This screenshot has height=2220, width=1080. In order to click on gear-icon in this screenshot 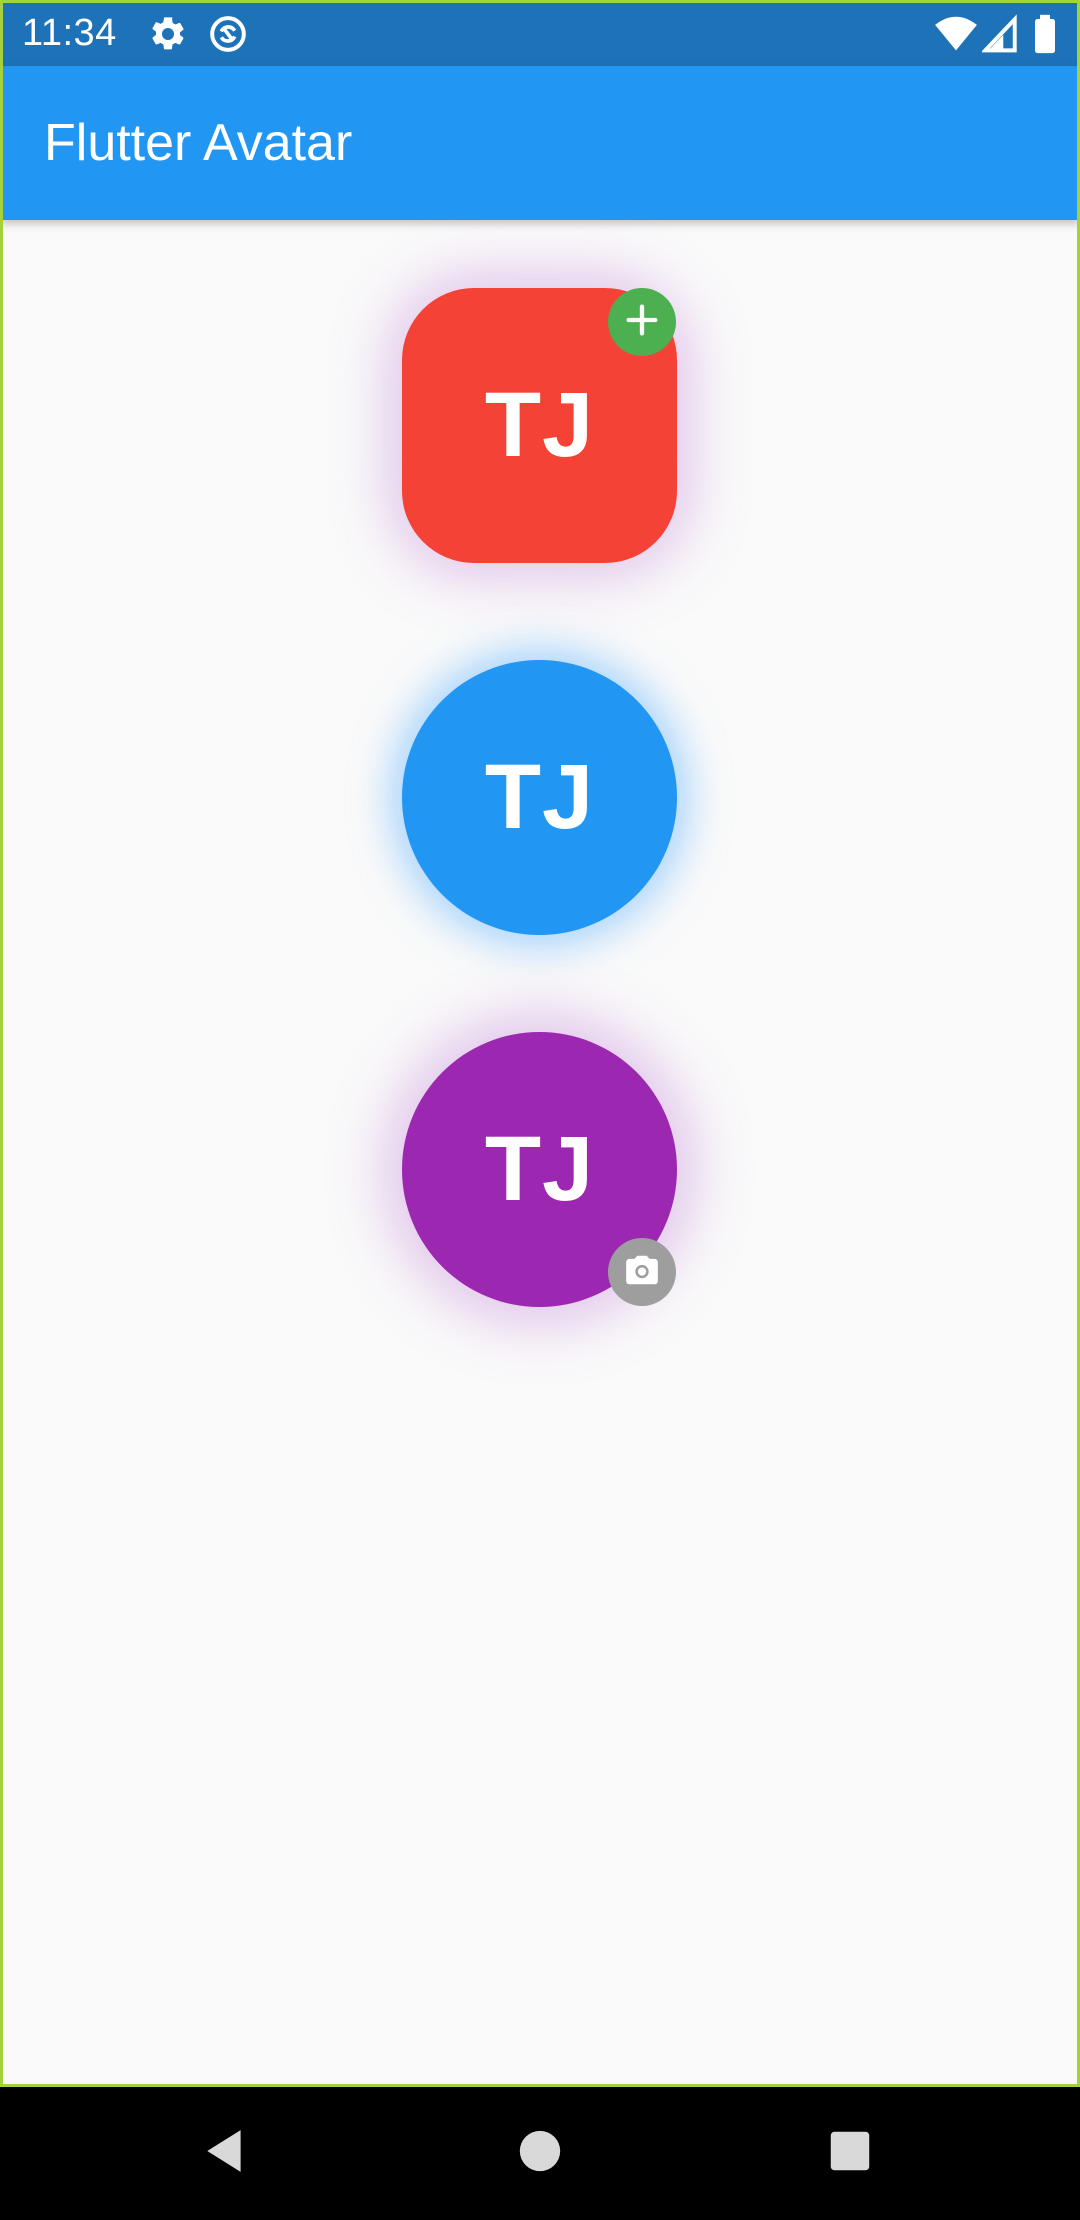, I will do `click(168, 34)`.